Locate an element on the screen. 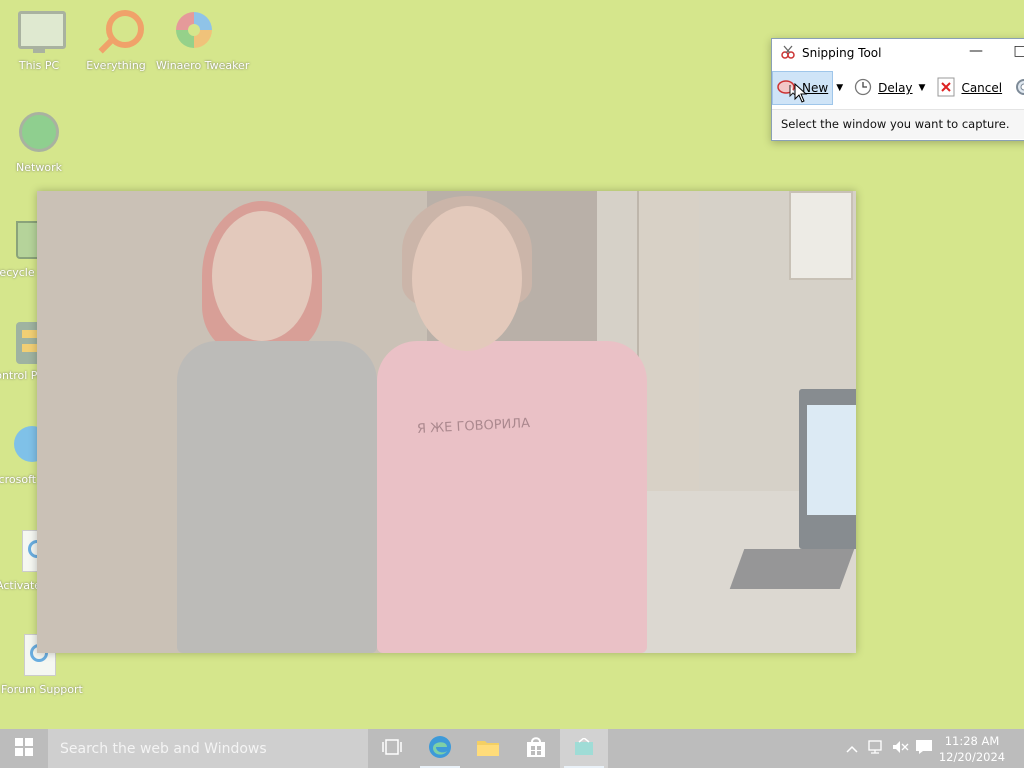  monitor-icon is located at coordinates (40, 32).